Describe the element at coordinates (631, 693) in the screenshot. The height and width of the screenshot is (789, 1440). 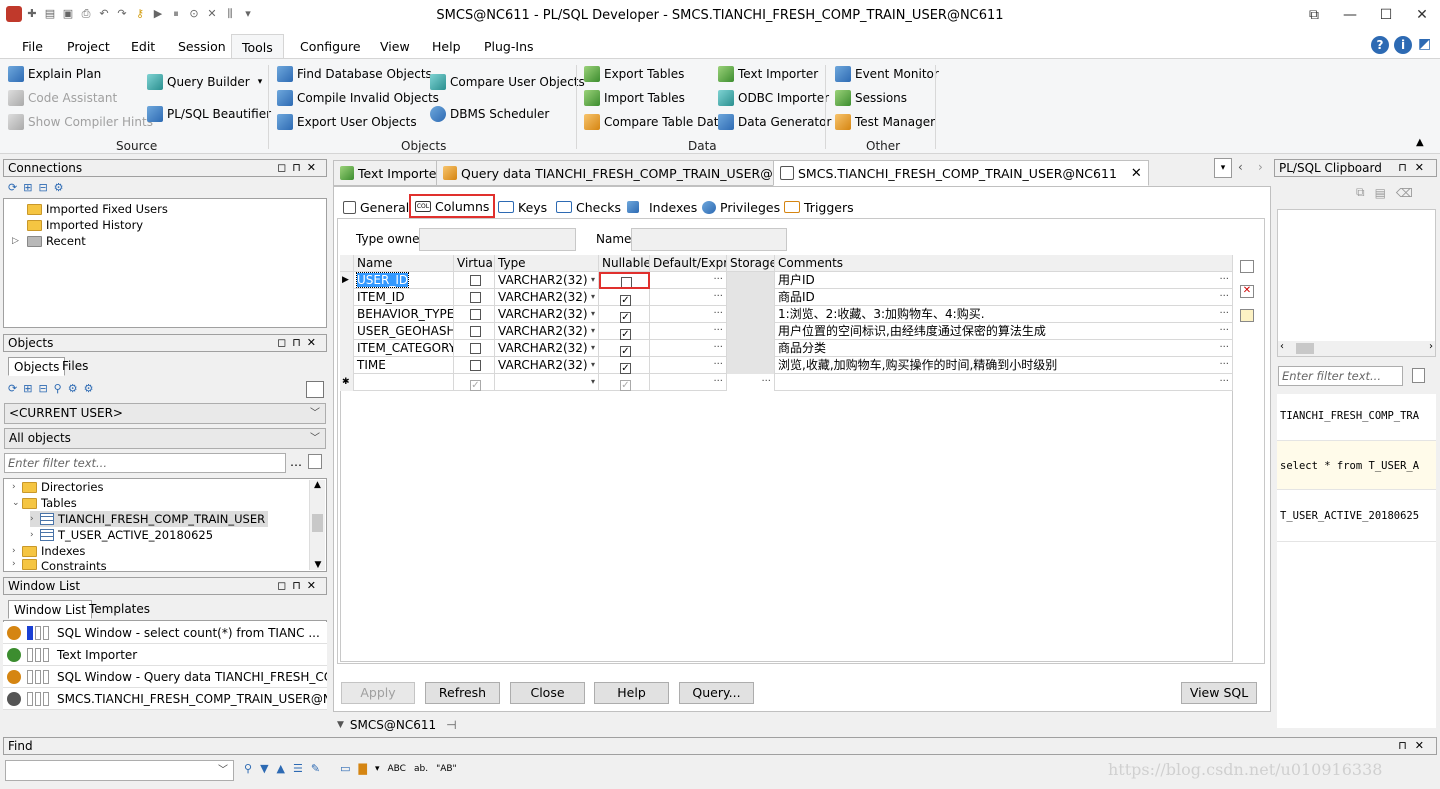
I see `help-button: Help` at that location.